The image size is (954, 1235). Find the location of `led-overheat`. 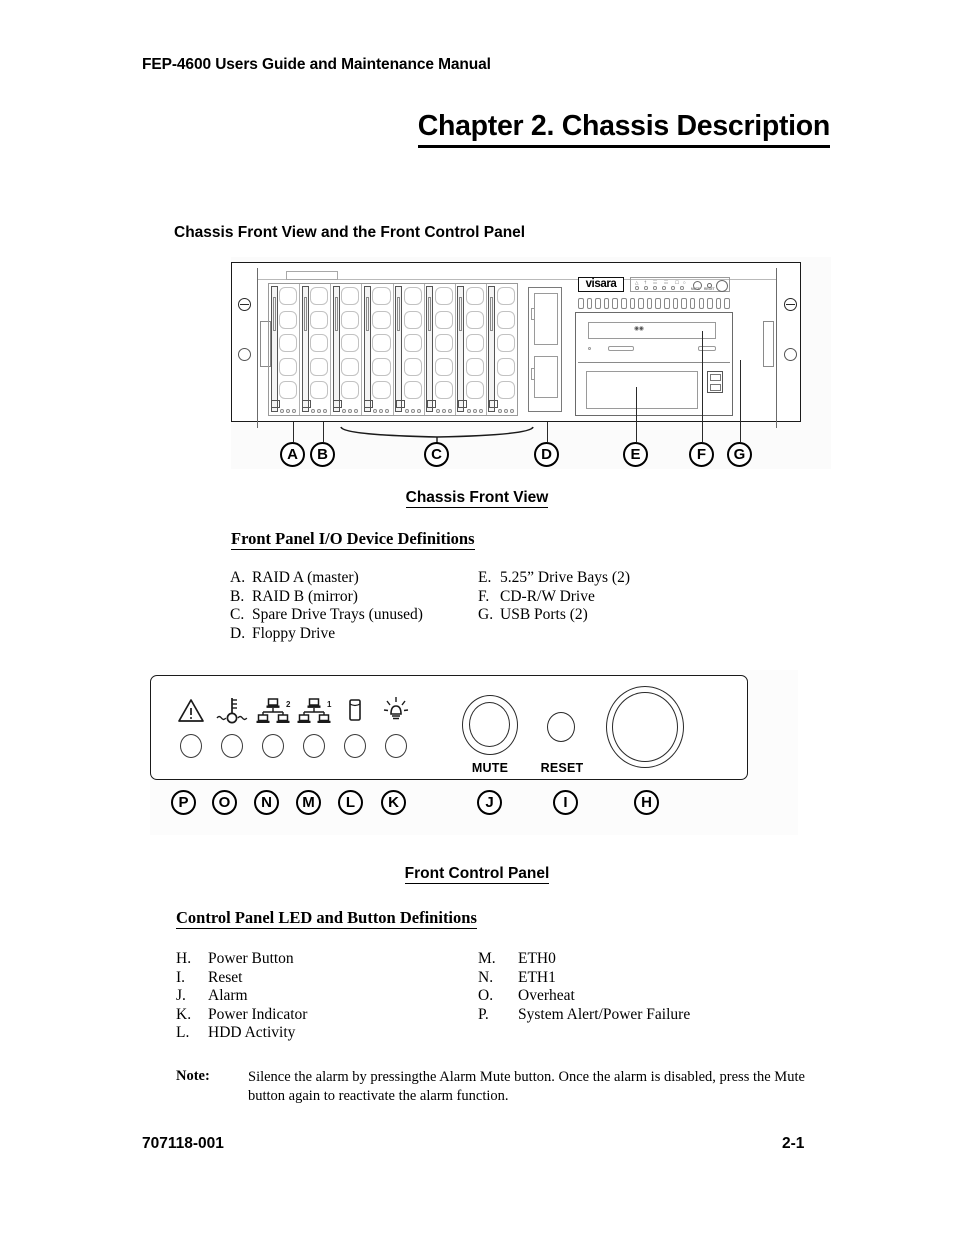

led-overheat is located at coordinates (232, 729).